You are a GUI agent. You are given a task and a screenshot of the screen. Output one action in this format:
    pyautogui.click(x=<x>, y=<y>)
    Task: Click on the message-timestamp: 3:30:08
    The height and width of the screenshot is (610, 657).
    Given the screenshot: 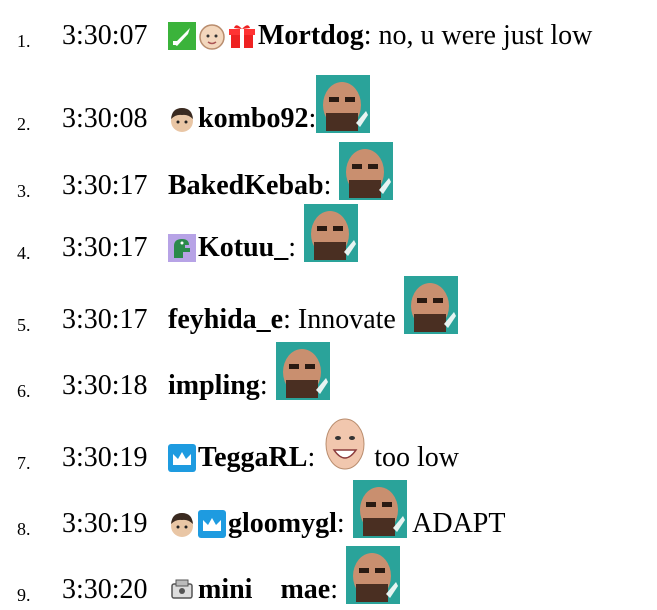 What is the action you would take?
    pyautogui.click(x=105, y=118)
    